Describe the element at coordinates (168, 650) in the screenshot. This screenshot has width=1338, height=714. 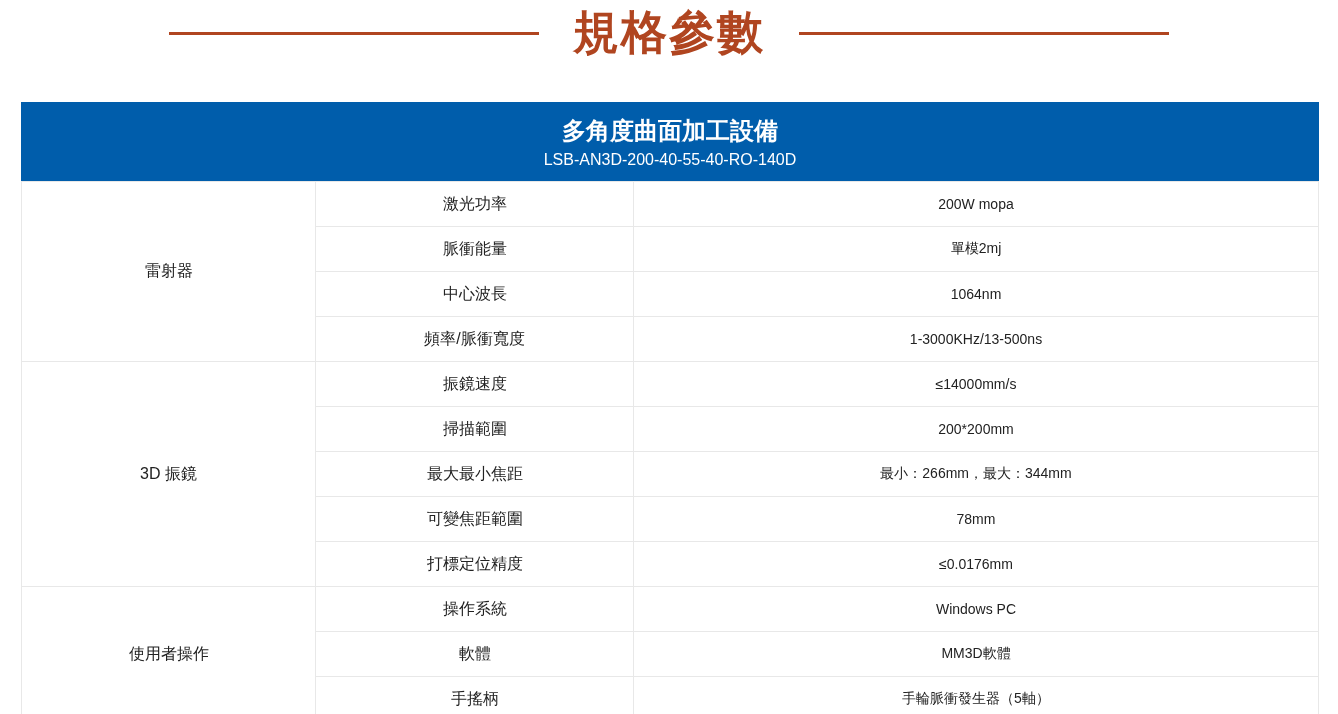
I see `group-cell: 使用者操作` at that location.